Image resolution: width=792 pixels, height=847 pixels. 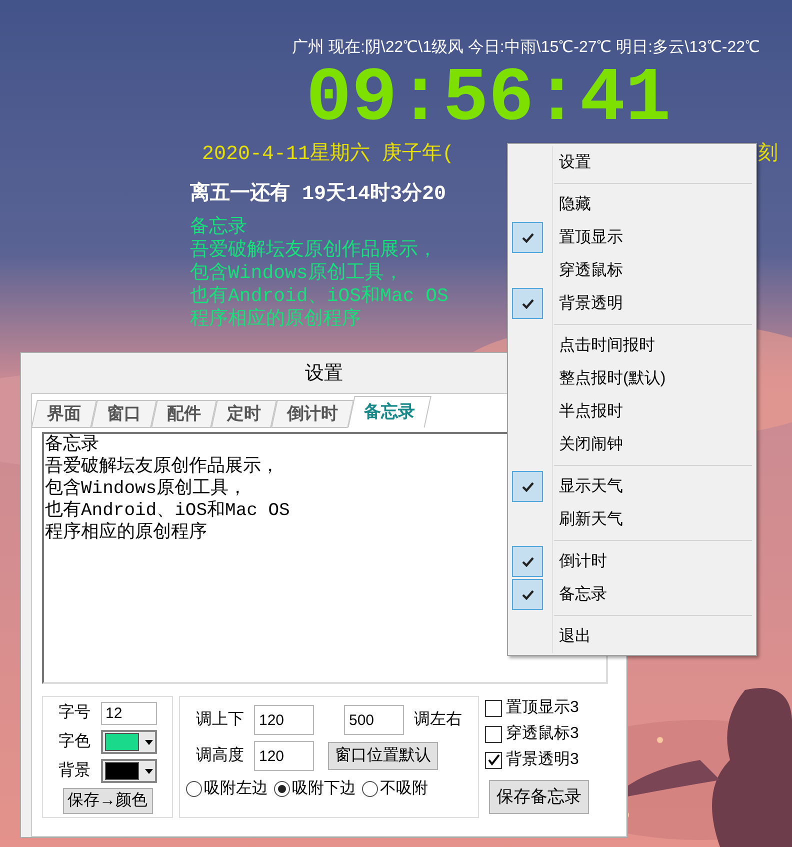 What do you see at coordinates (607, 346) in the screenshot?
I see `menu-item-label: 点击时间报时` at bounding box center [607, 346].